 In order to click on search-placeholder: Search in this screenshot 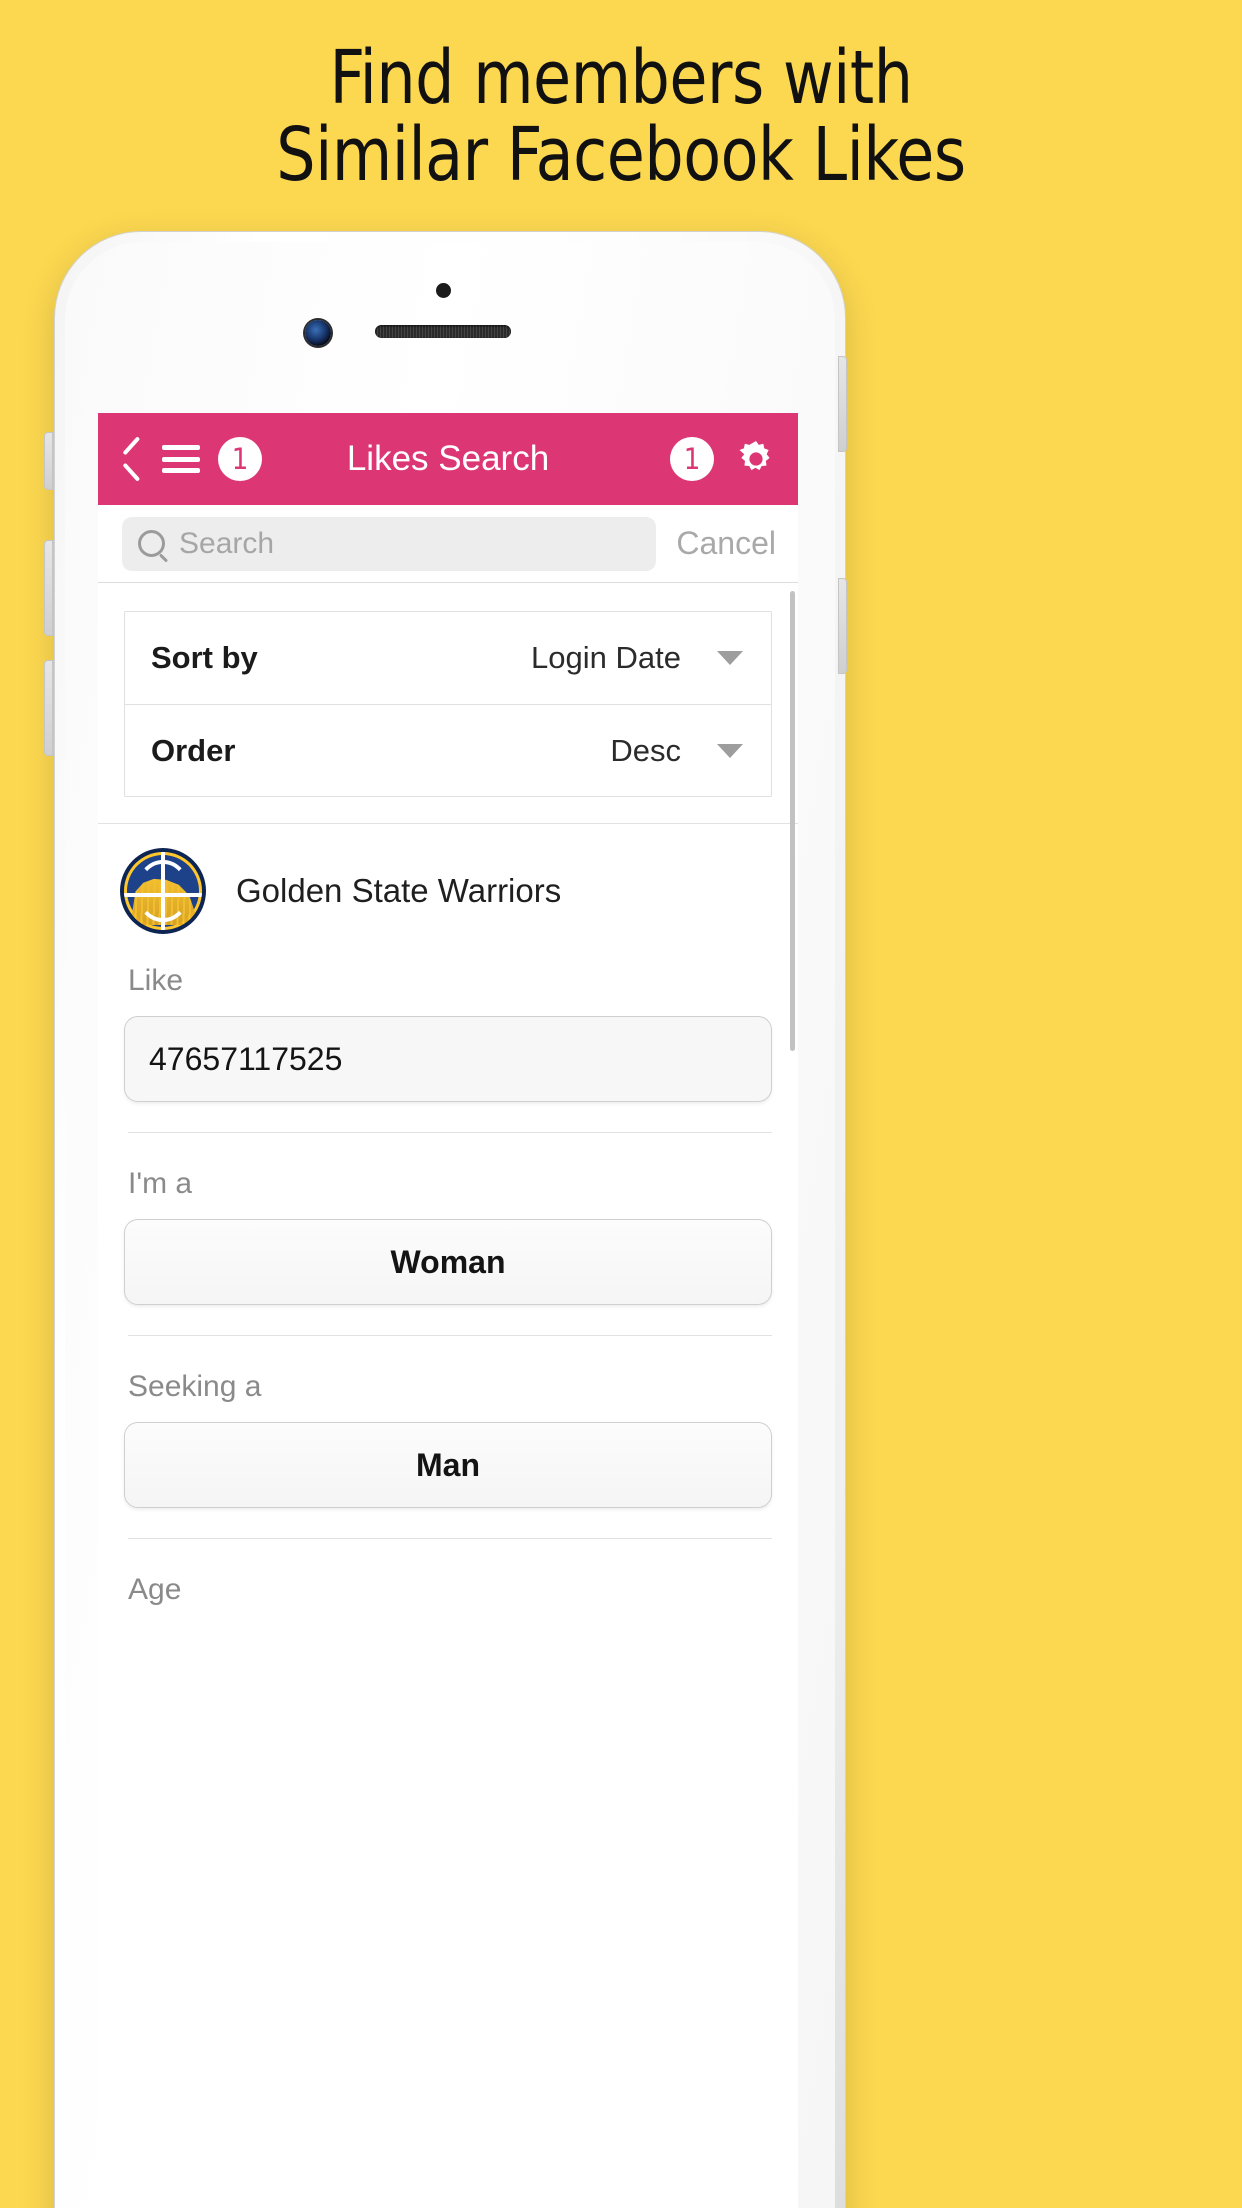, I will do `click(227, 543)`.